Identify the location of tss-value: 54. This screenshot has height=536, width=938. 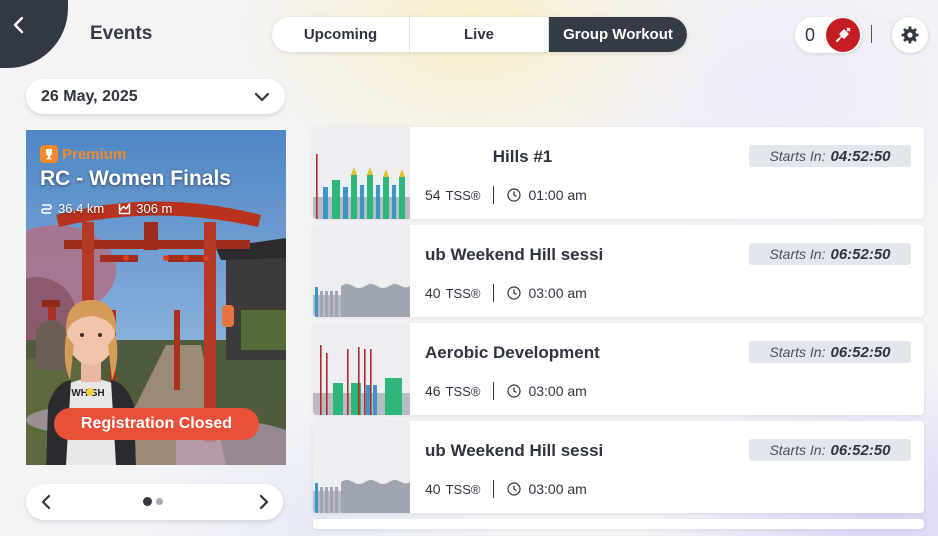
(433, 195).